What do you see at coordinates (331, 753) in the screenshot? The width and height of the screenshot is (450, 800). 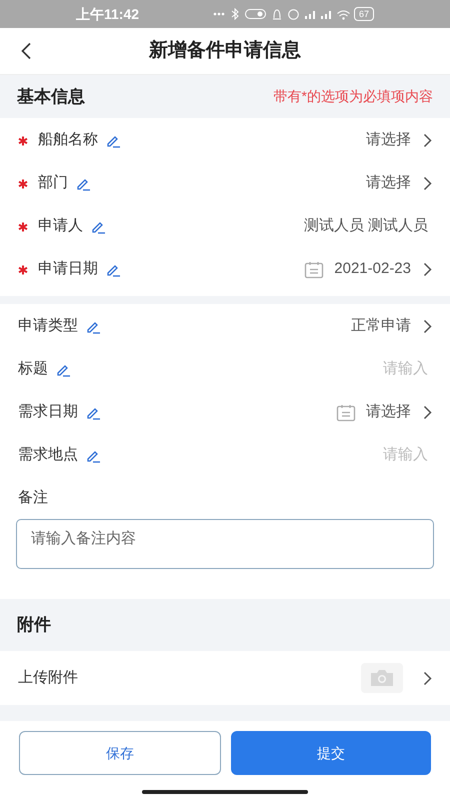 I see `submit-button: 提交` at bounding box center [331, 753].